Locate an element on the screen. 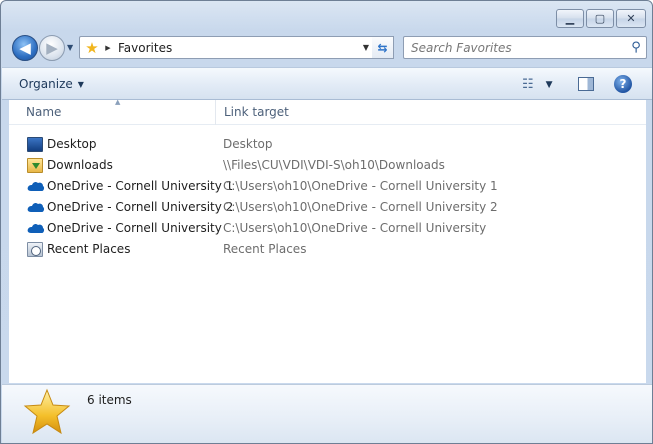 Image resolution: width=653 pixels, height=444 pixels. refresh-button: ⇆ is located at coordinates (383, 47).